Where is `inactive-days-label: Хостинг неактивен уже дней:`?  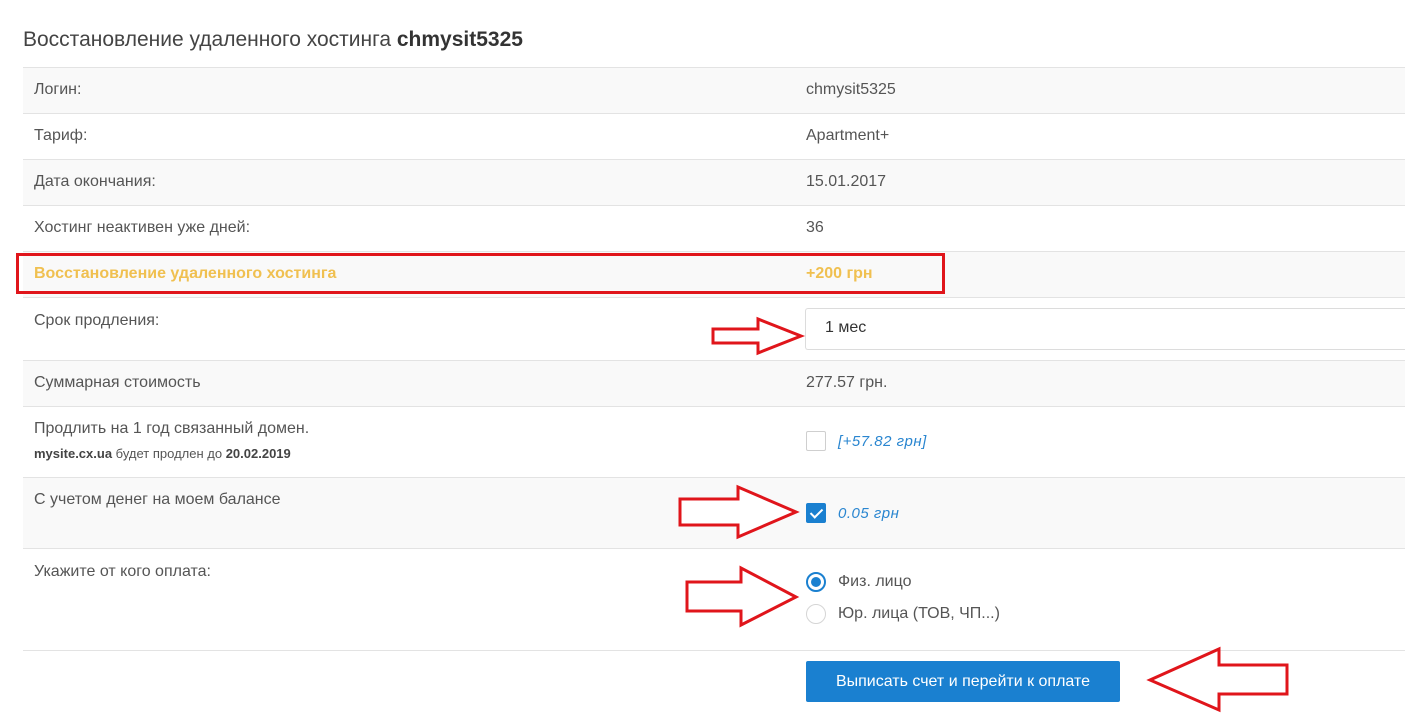
inactive-days-label: Хостинг неактивен уже дней: is located at coordinates (142, 227).